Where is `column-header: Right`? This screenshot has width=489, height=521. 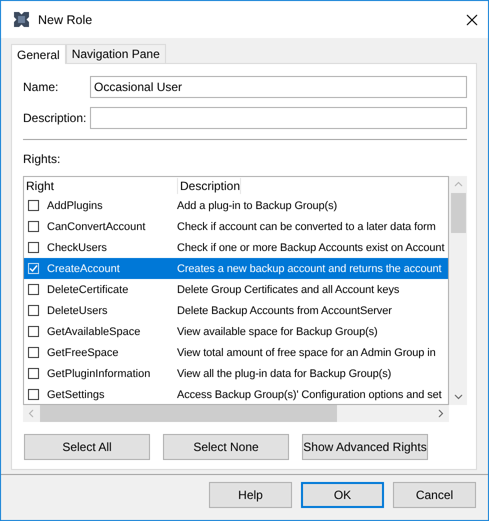 column-header: Right is located at coordinates (101, 186).